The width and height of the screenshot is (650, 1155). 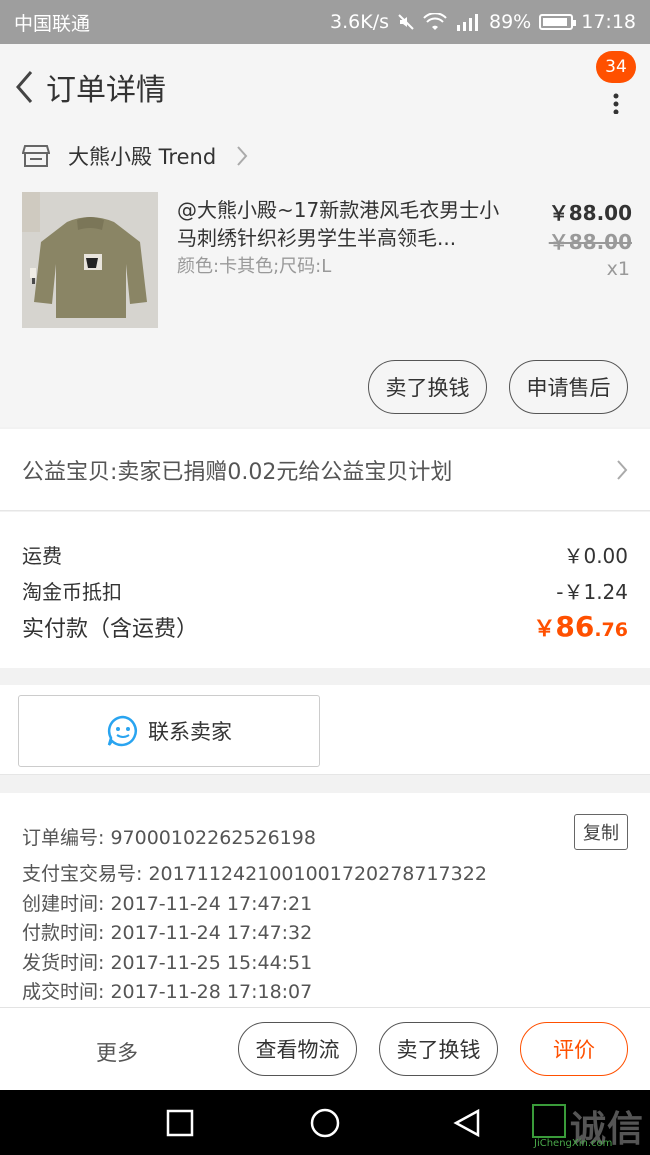 I want to click on coin-discount-row: 淘金币抵扣 -￥1.24, so click(x=325, y=590).